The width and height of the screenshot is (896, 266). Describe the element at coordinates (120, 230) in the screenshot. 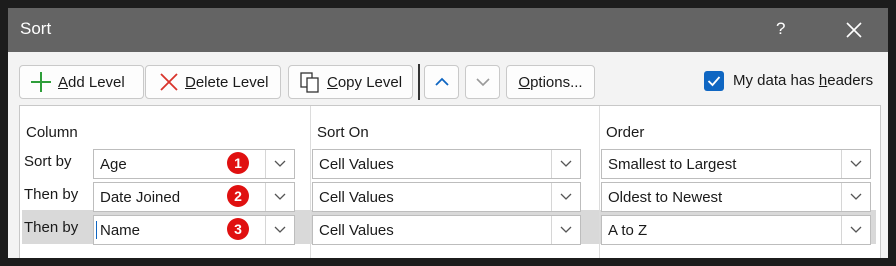

I see `dropdown-value: Name` at that location.